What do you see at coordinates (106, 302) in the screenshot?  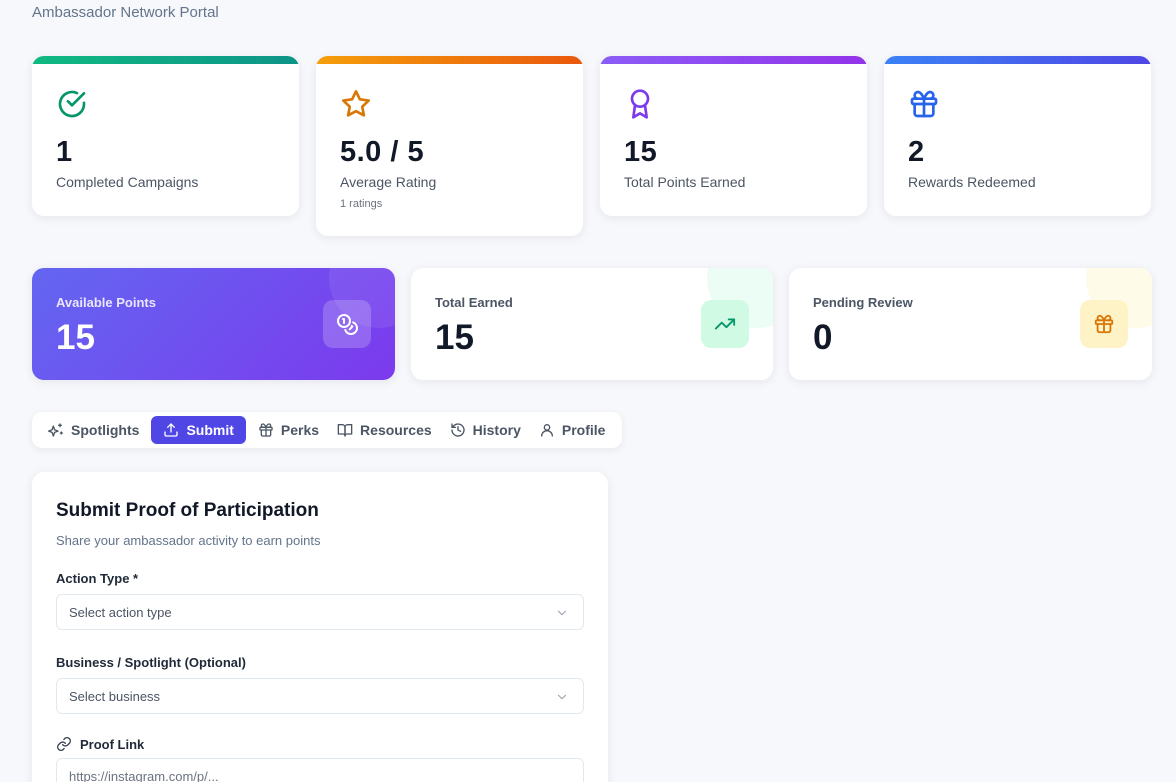 I see `available-points-label: Available Points` at bounding box center [106, 302].